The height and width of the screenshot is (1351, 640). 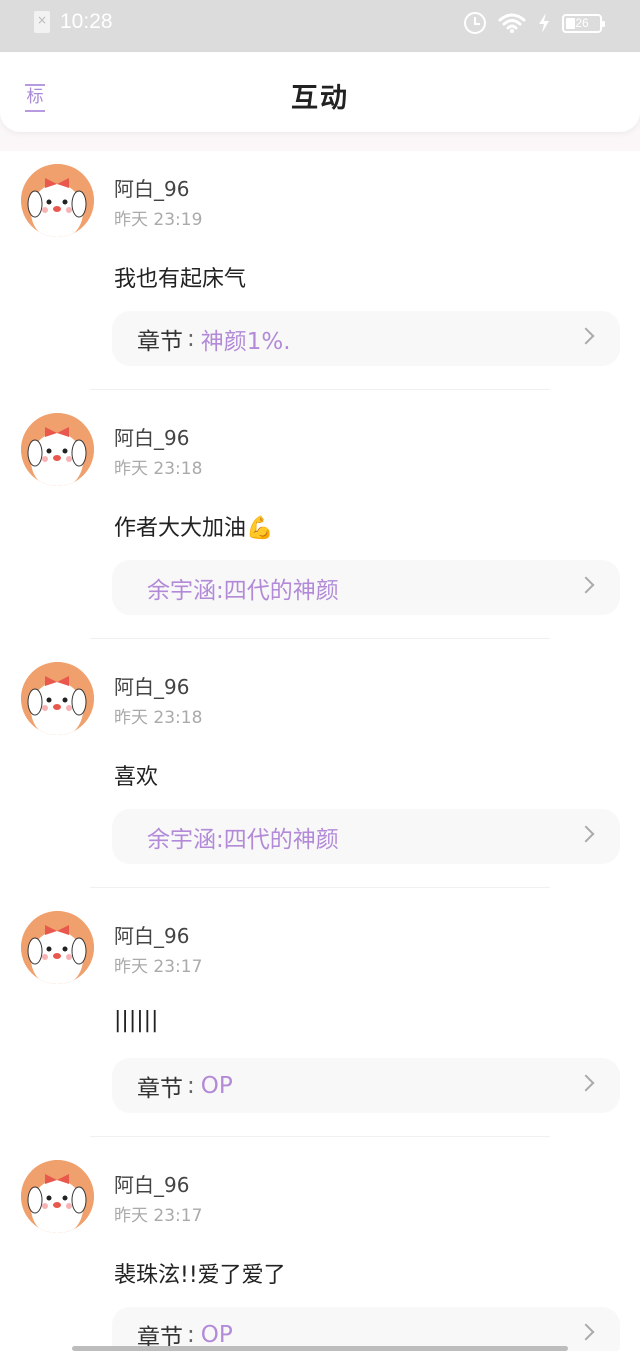 What do you see at coordinates (158, 220) in the screenshot?
I see `timestamp: 昨天 23:19` at bounding box center [158, 220].